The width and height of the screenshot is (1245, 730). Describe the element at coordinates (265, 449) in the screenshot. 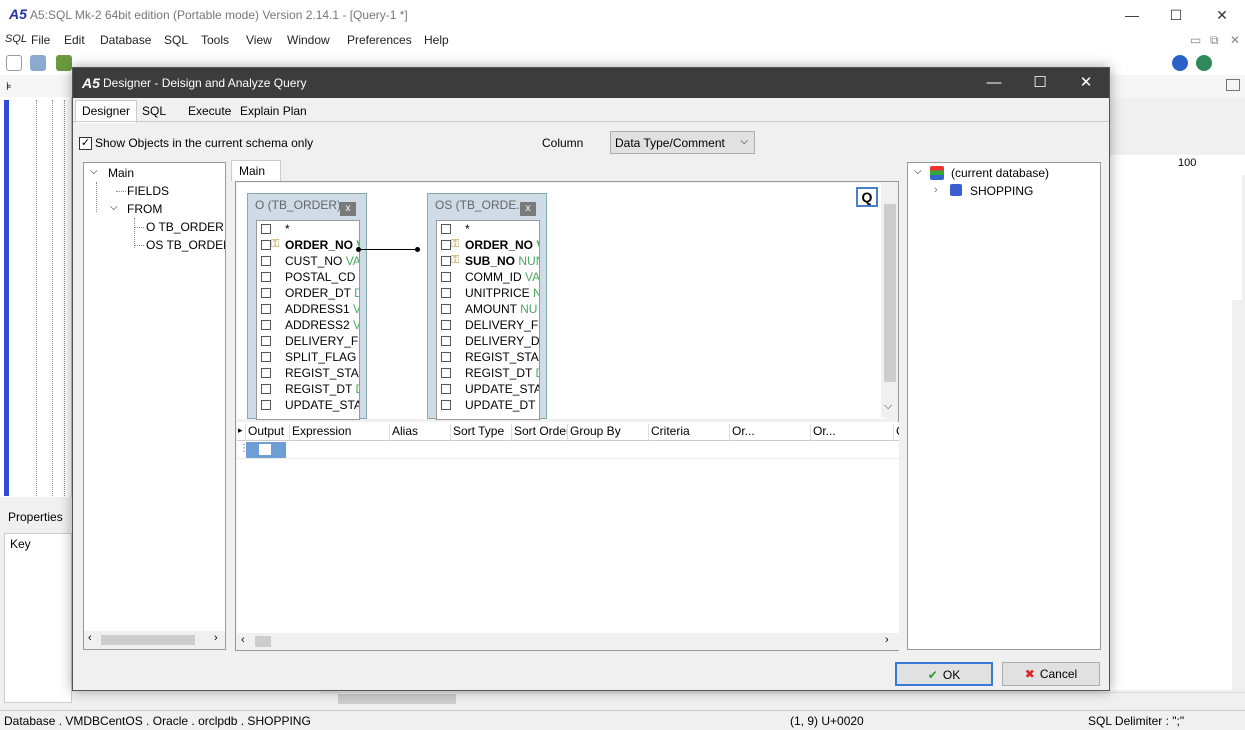

I see `output-checkbox` at that location.